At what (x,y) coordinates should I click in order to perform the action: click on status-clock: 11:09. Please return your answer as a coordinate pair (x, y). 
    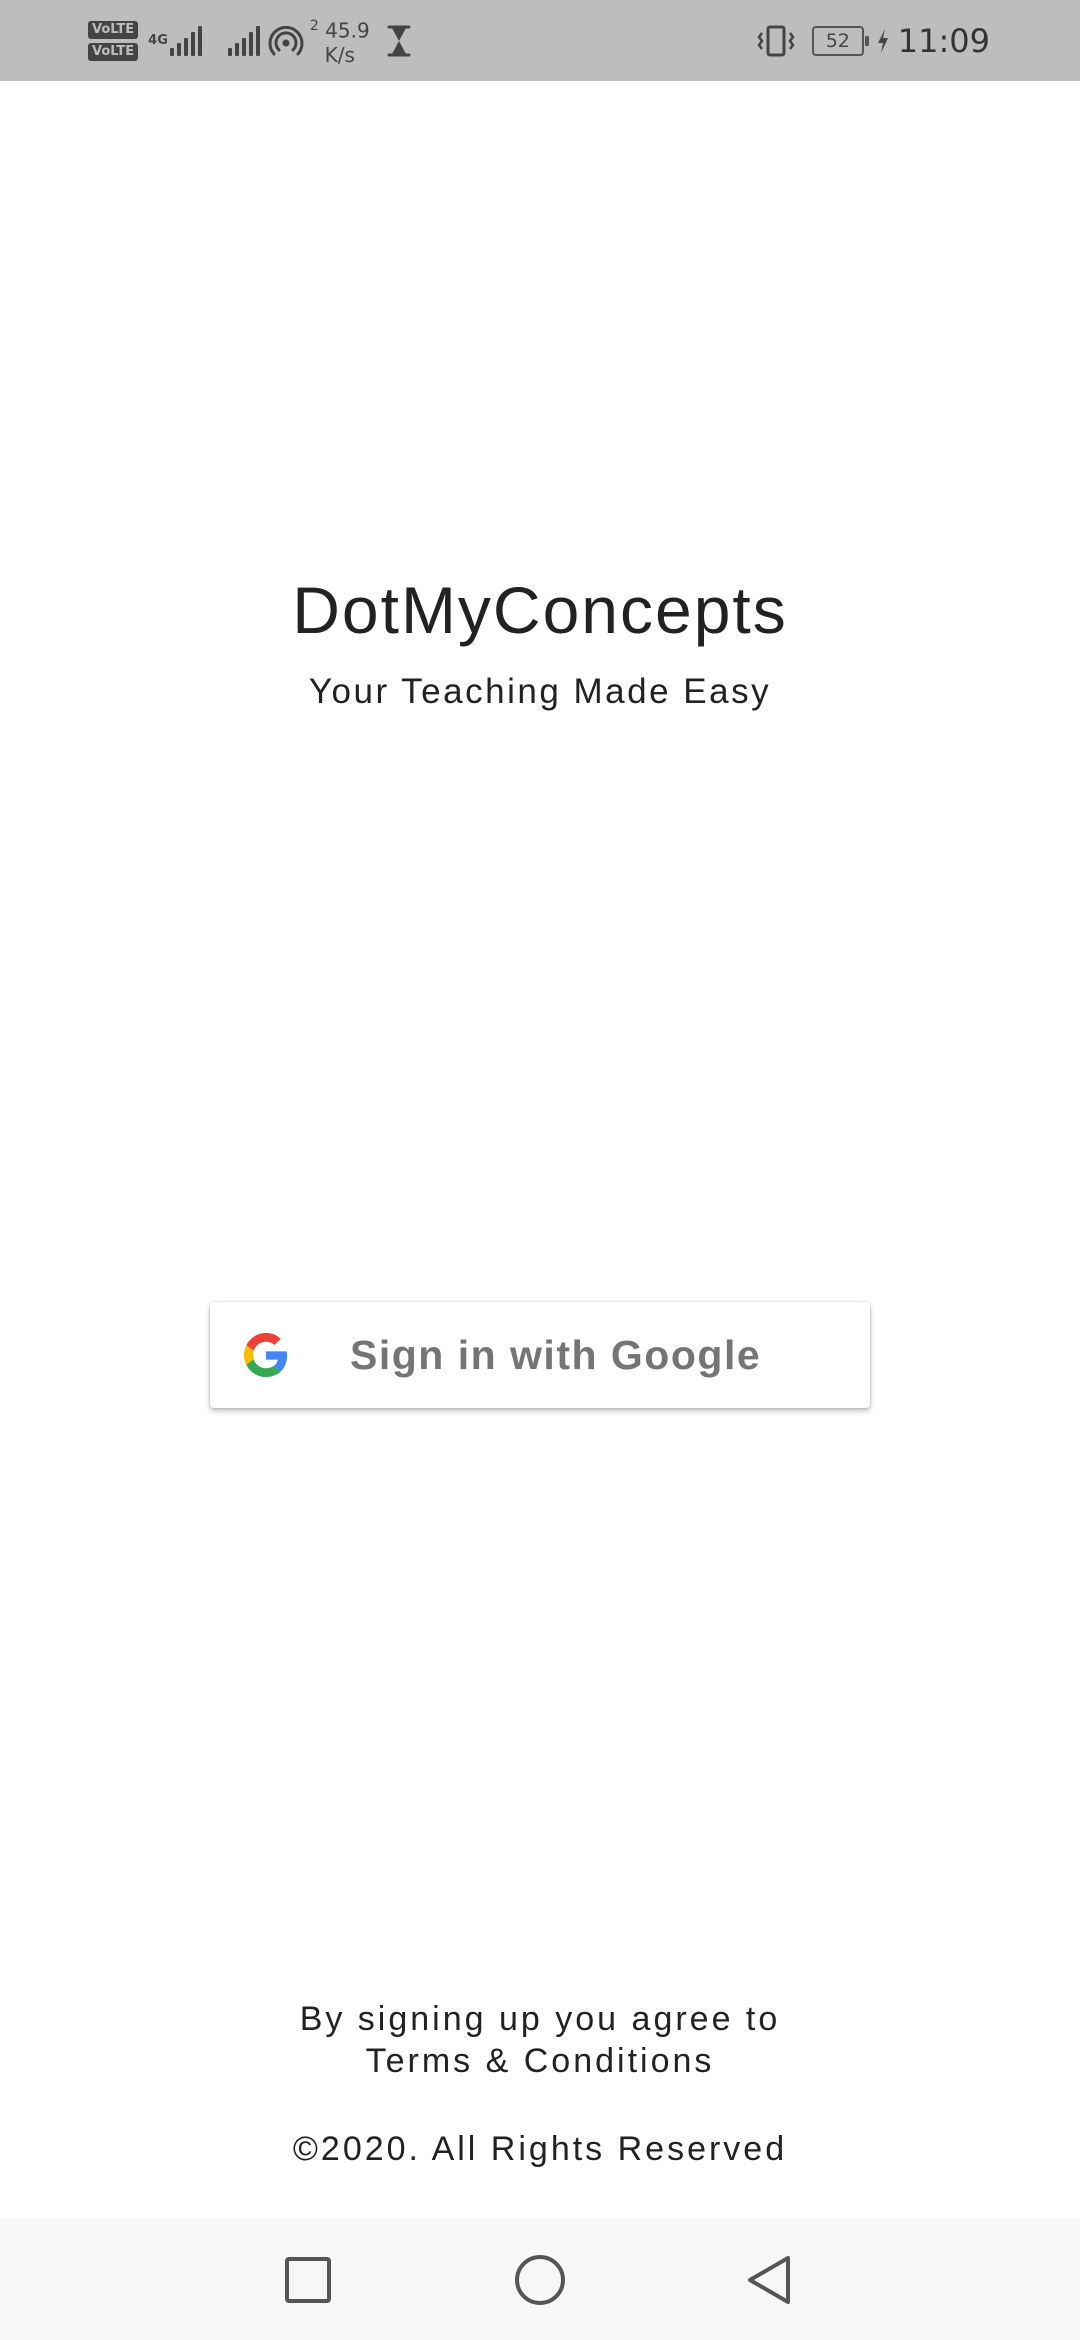
    Looking at the image, I should click on (943, 40).